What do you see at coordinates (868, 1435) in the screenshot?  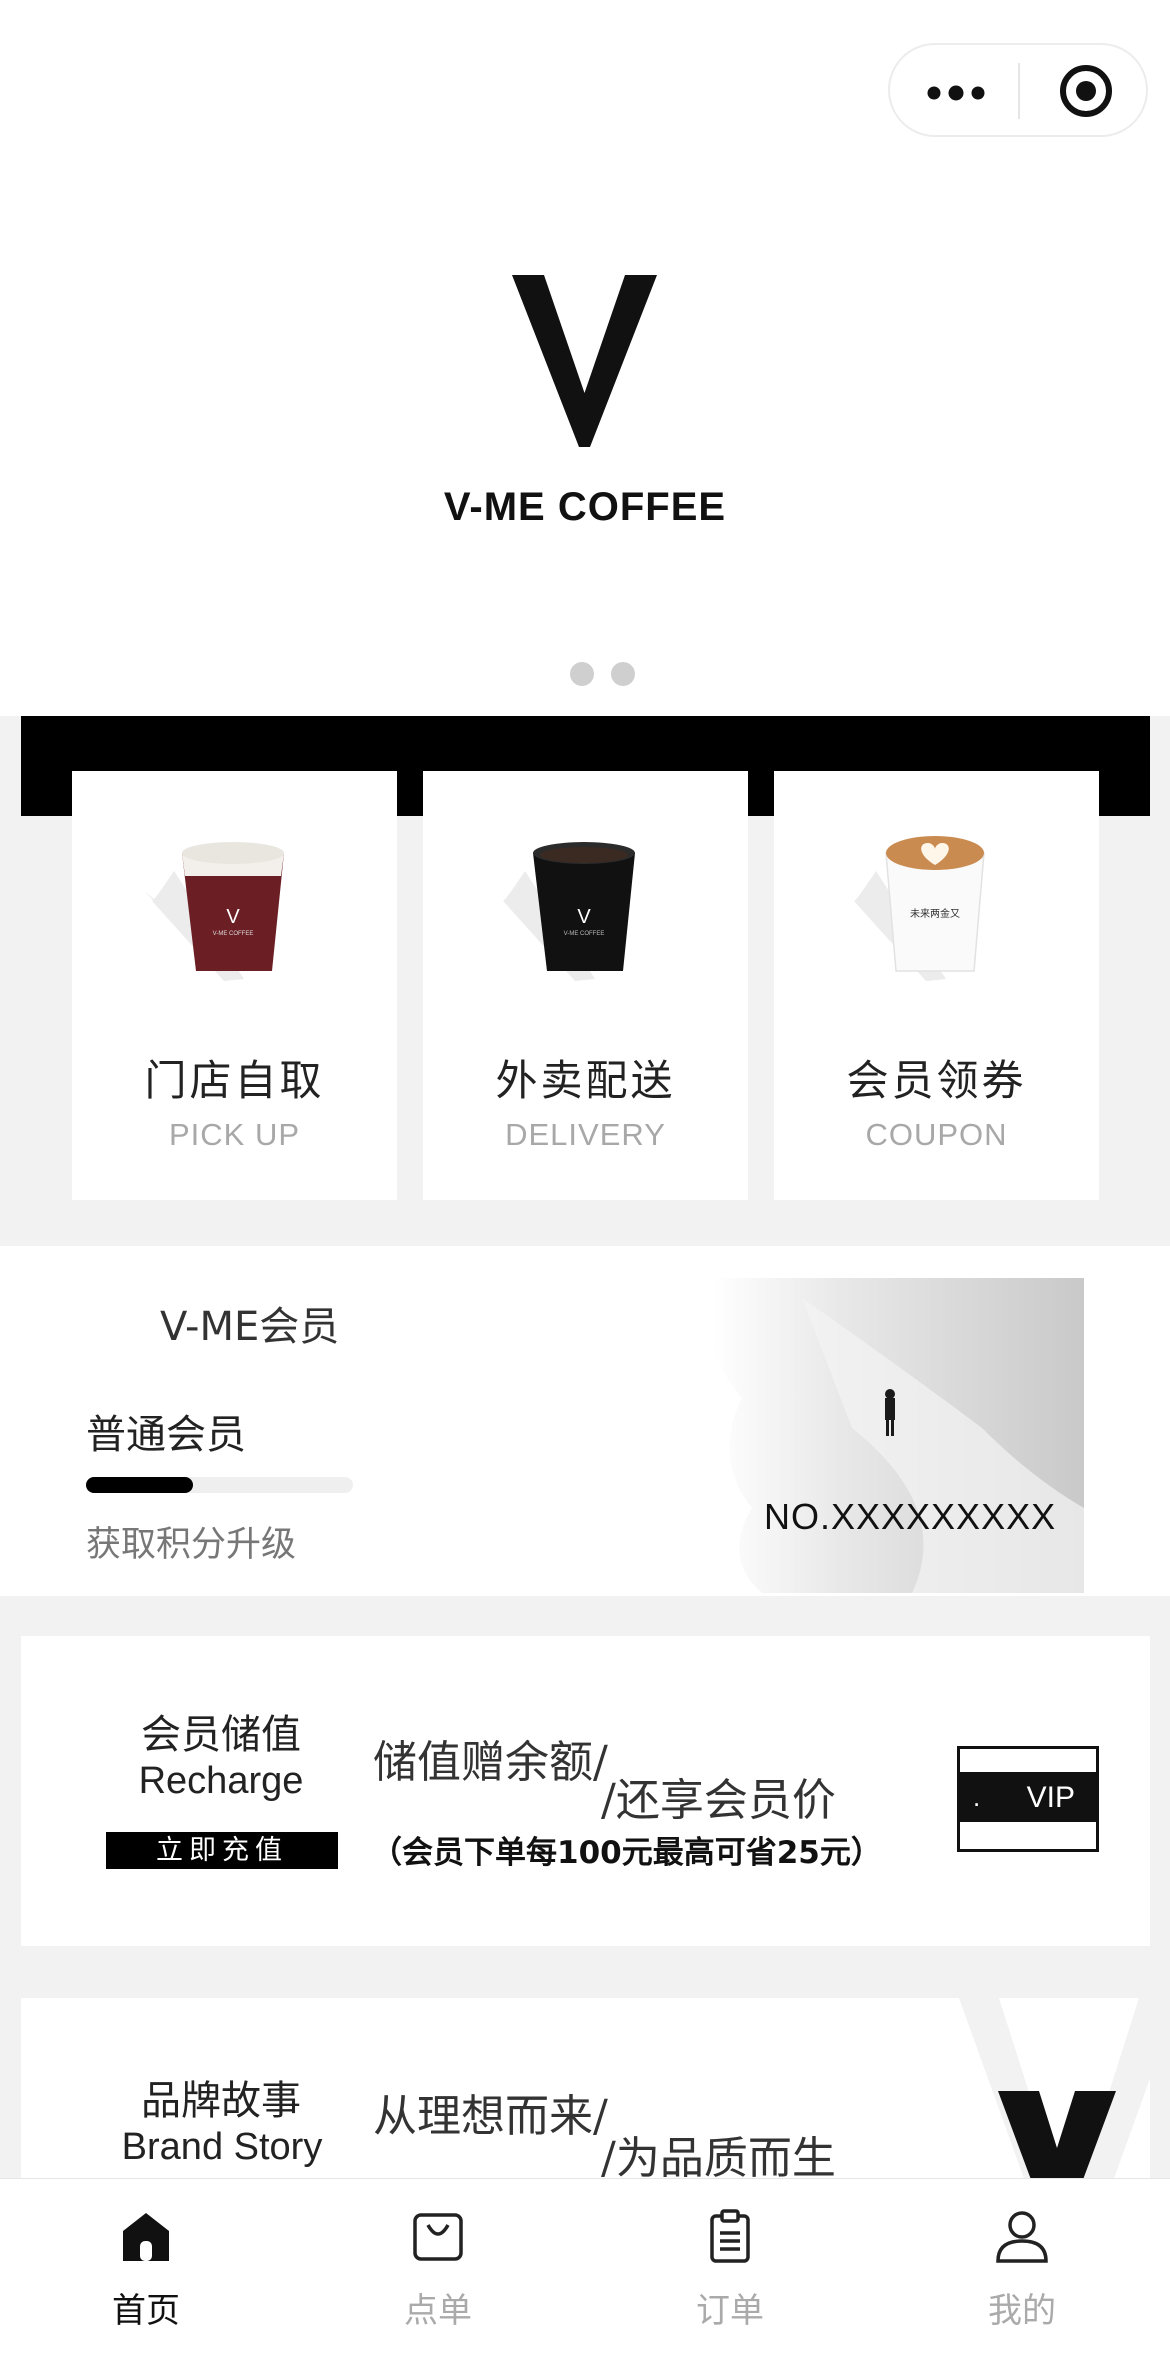 I see `member-card-image` at bounding box center [868, 1435].